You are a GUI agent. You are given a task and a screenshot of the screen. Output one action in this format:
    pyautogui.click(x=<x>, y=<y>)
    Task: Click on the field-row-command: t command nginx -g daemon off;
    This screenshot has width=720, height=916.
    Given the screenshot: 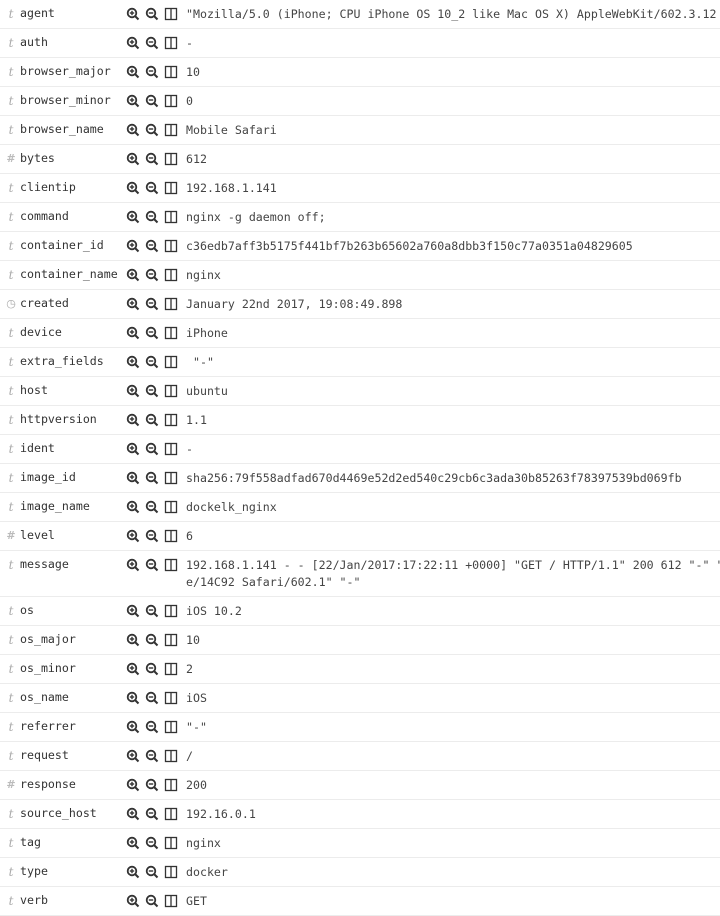 What is the action you would take?
    pyautogui.click(x=360, y=217)
    